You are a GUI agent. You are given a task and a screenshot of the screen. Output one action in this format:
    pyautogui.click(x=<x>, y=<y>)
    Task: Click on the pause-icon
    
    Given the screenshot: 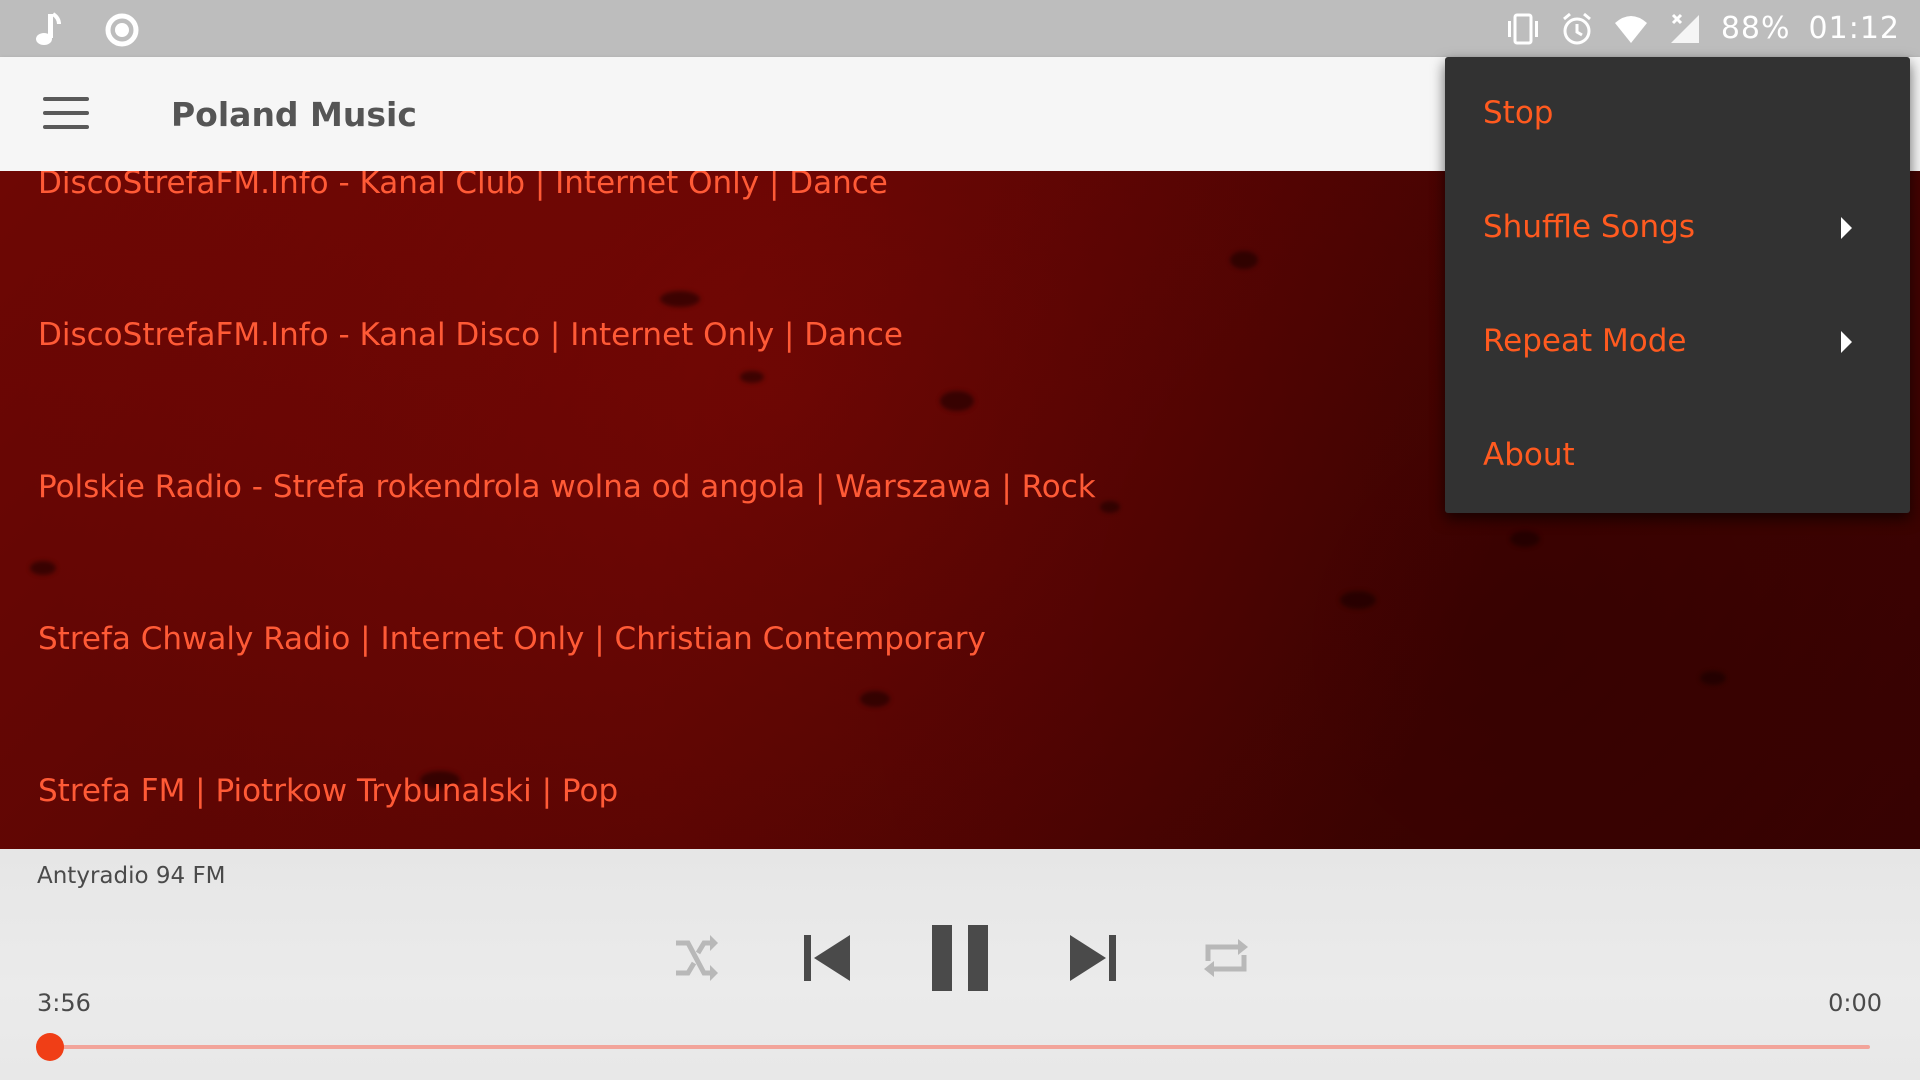 What is the action you would take?
    pyautogui.click(x=960, y=958)
    